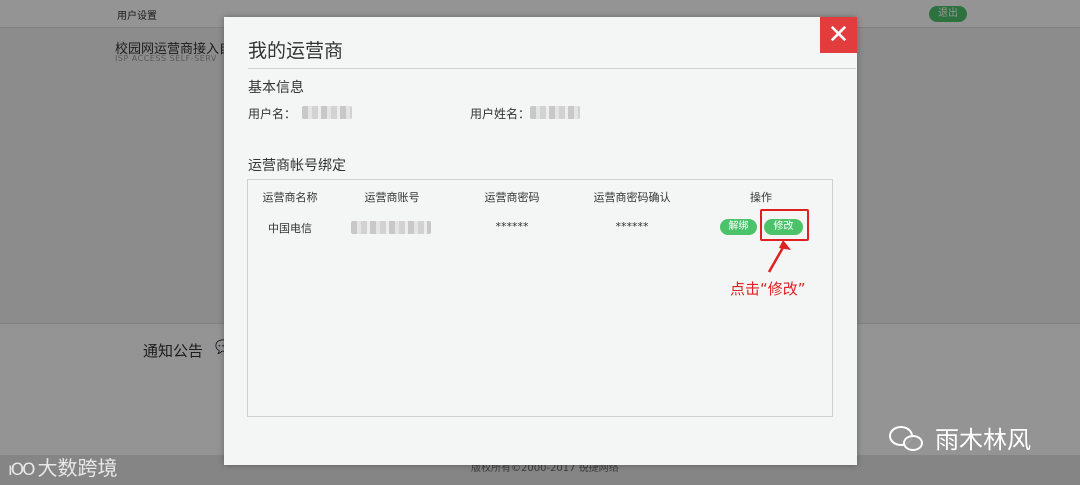 The width and height of the screenshot is (1080, 485). What do you see at coordinates (632, 197) in the screenshot?
I see `column-header-password-confirm: 运营商密码确认` at bounding box center [632, 197].